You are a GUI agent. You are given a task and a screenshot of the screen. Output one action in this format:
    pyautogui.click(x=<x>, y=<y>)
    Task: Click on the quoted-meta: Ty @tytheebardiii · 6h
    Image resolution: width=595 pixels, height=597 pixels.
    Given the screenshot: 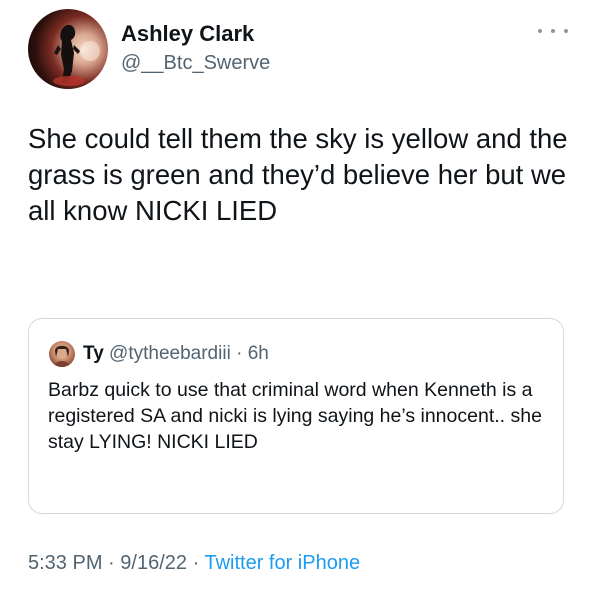 What is the action you would take?
    pyautogui.click(x=176, y=354)
    